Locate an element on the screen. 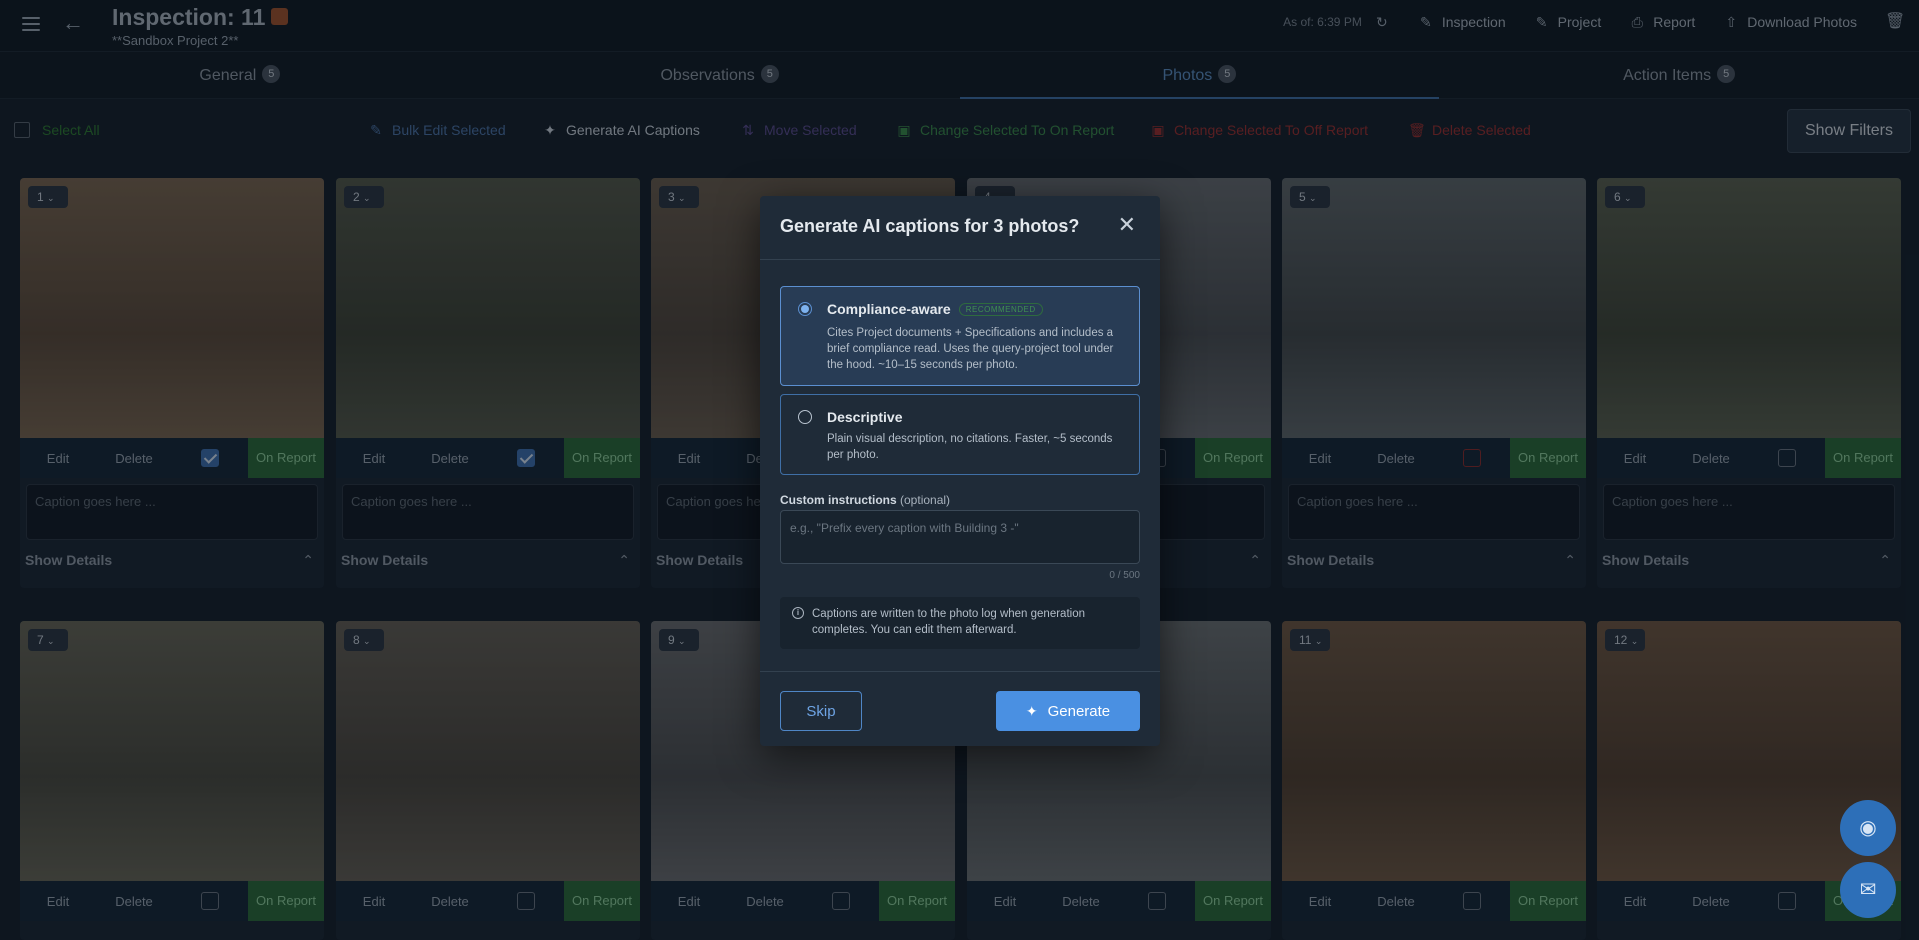 The height and width of the screenshot is (940, 1919). descriptive-radio is located at coordinates (805, 417).